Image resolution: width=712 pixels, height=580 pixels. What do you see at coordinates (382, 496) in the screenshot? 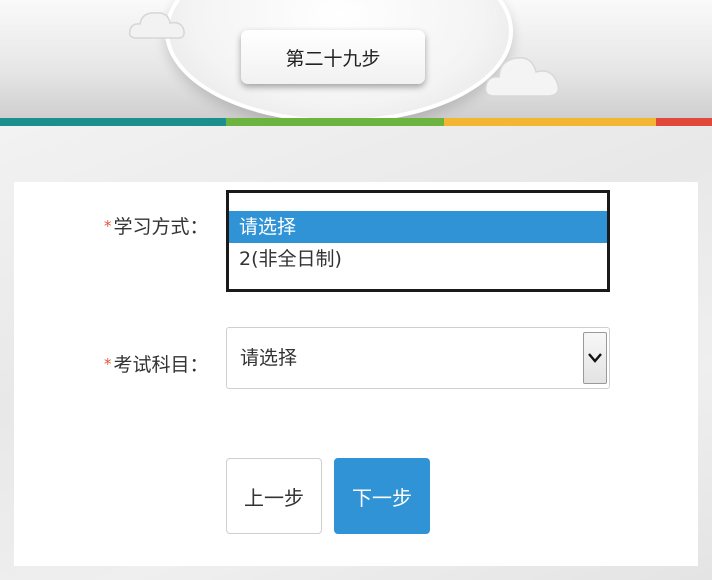
I see `next-step-button: 下一步` at bounding box center [382, 496].